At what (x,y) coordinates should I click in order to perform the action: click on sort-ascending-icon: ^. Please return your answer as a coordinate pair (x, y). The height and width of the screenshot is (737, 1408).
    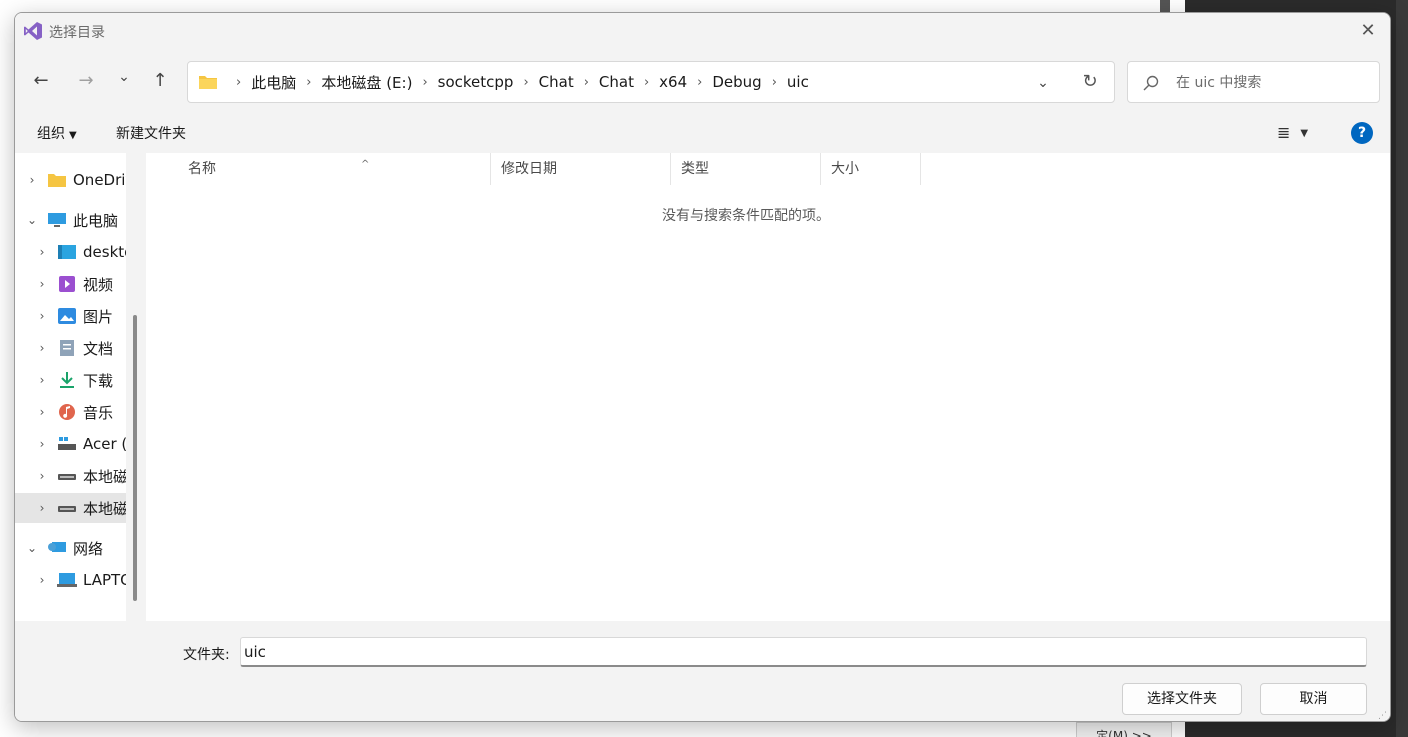
    Looking at the image, I should click on (365, 164).